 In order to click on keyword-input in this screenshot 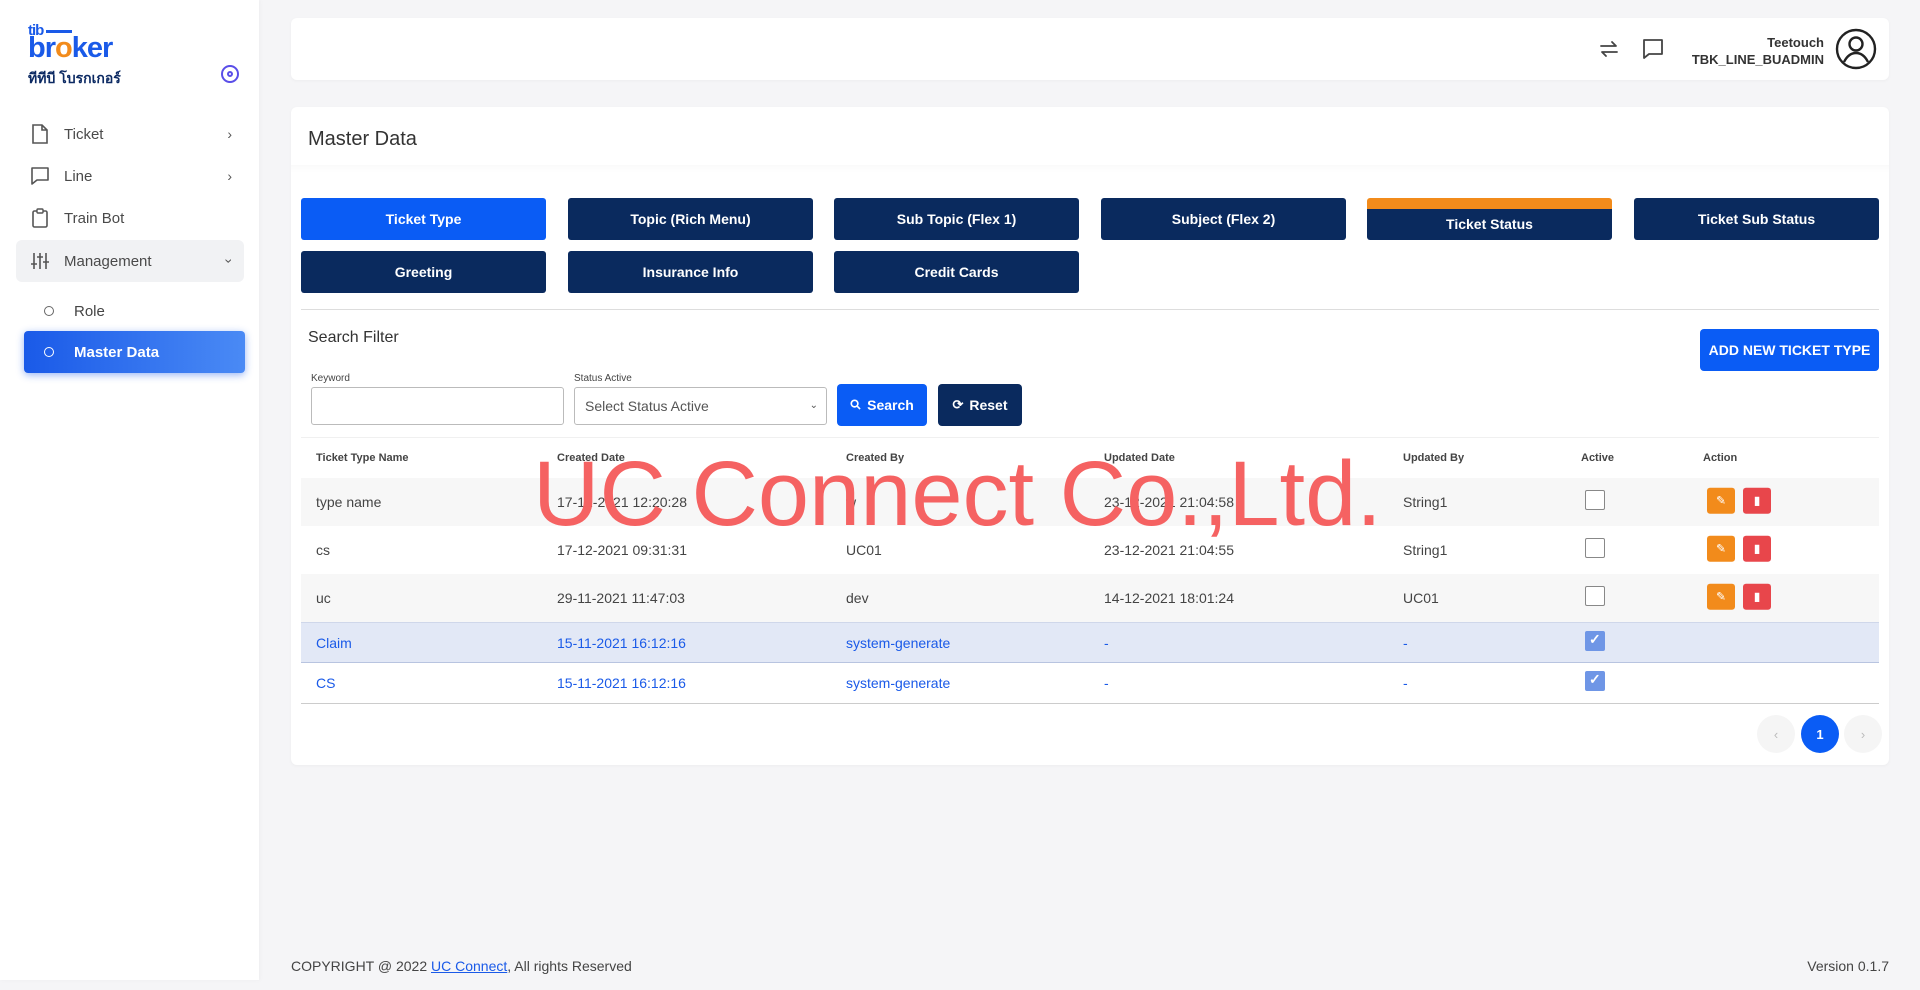, I will do `click(437, 406)`.